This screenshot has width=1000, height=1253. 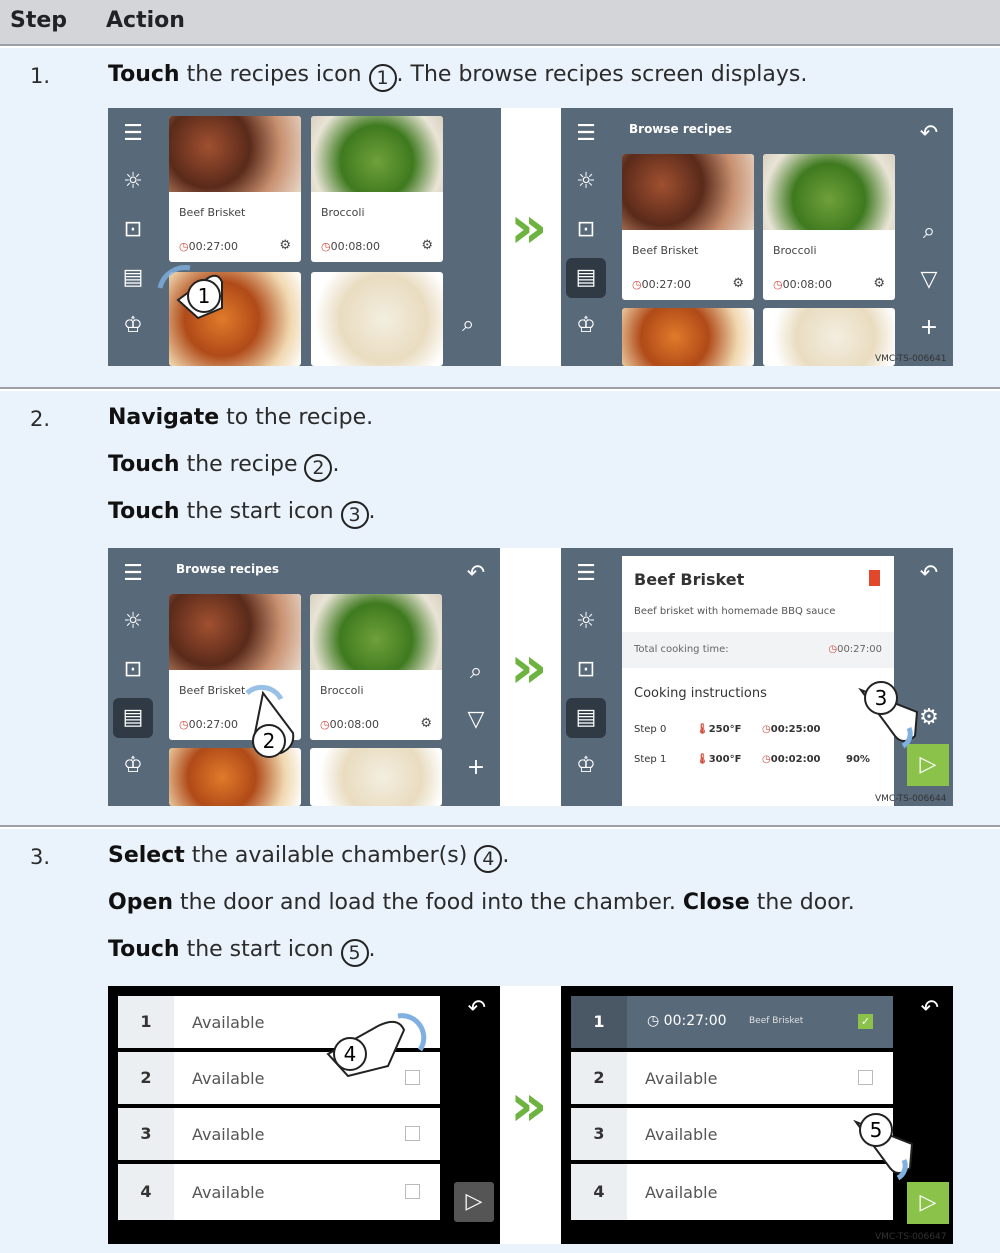 What do you see at coordinates (145, 20) in the screenshot?
I see `action-column-header: Action` at bounding box center [145, 20].